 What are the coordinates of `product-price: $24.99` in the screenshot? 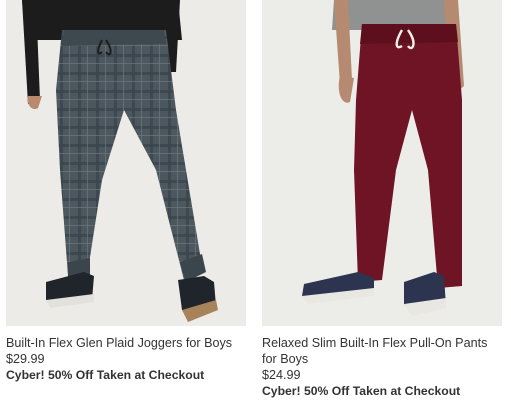 It's located at (281, 375).